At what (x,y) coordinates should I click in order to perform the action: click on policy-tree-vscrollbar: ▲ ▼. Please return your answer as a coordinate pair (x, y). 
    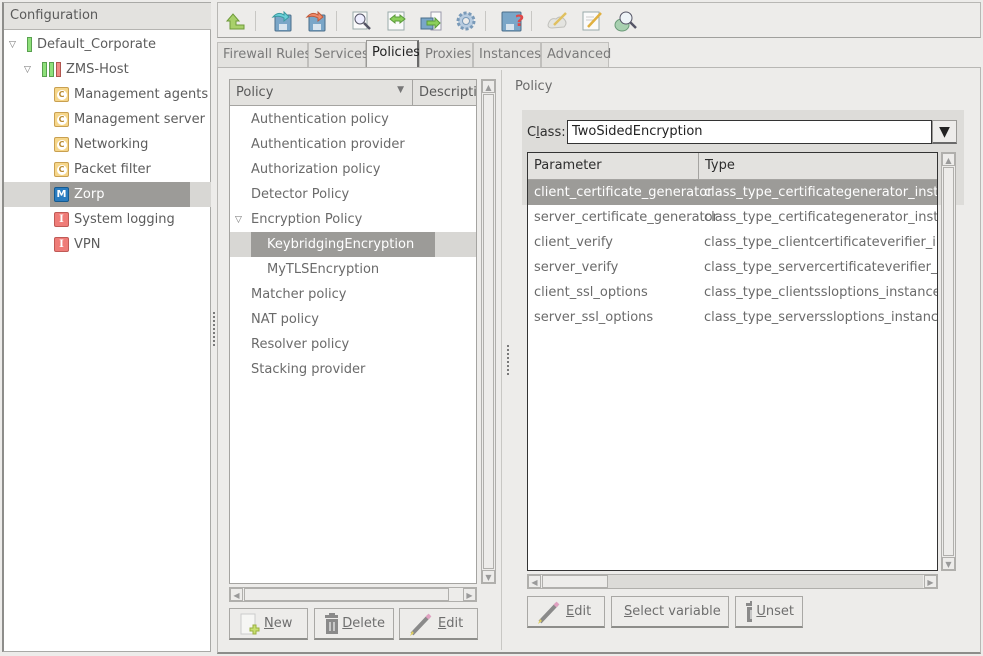
    Looking at the image, I should click on (488, 331).